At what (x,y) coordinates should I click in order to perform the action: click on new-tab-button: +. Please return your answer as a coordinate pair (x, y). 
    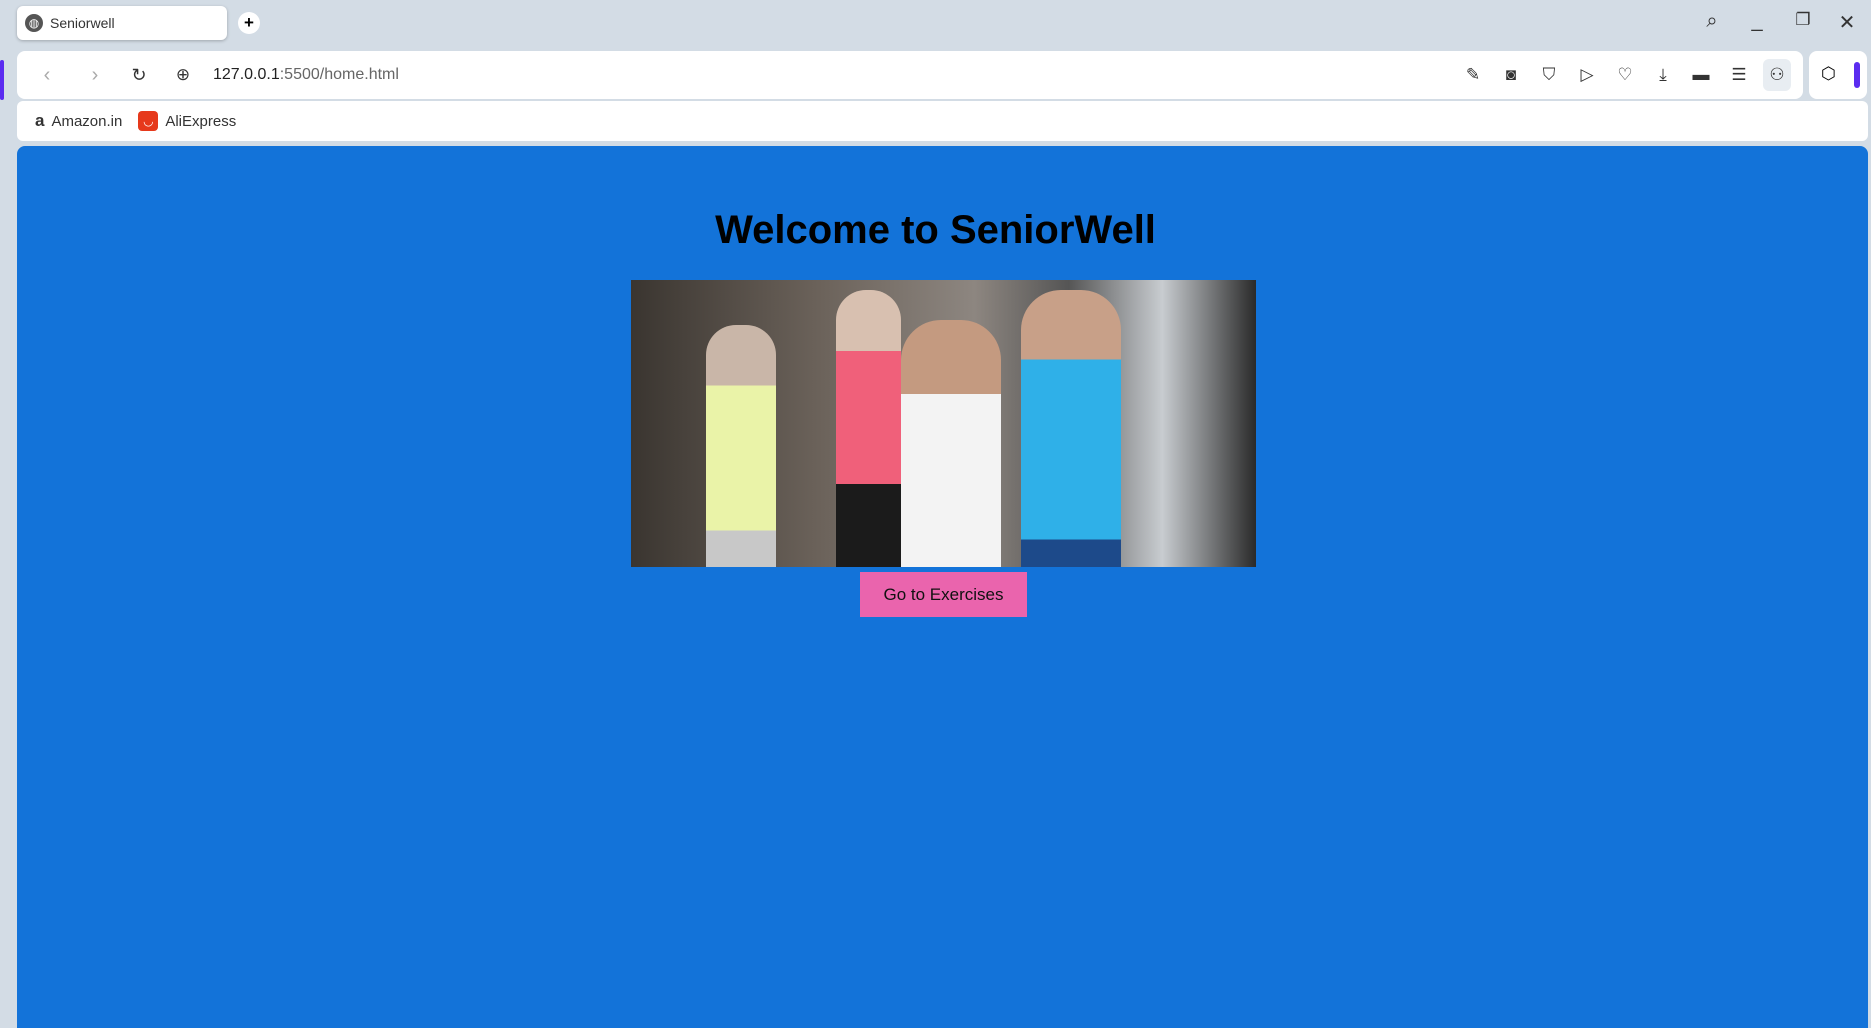
    Looking at the image, I should click on (249, 23).